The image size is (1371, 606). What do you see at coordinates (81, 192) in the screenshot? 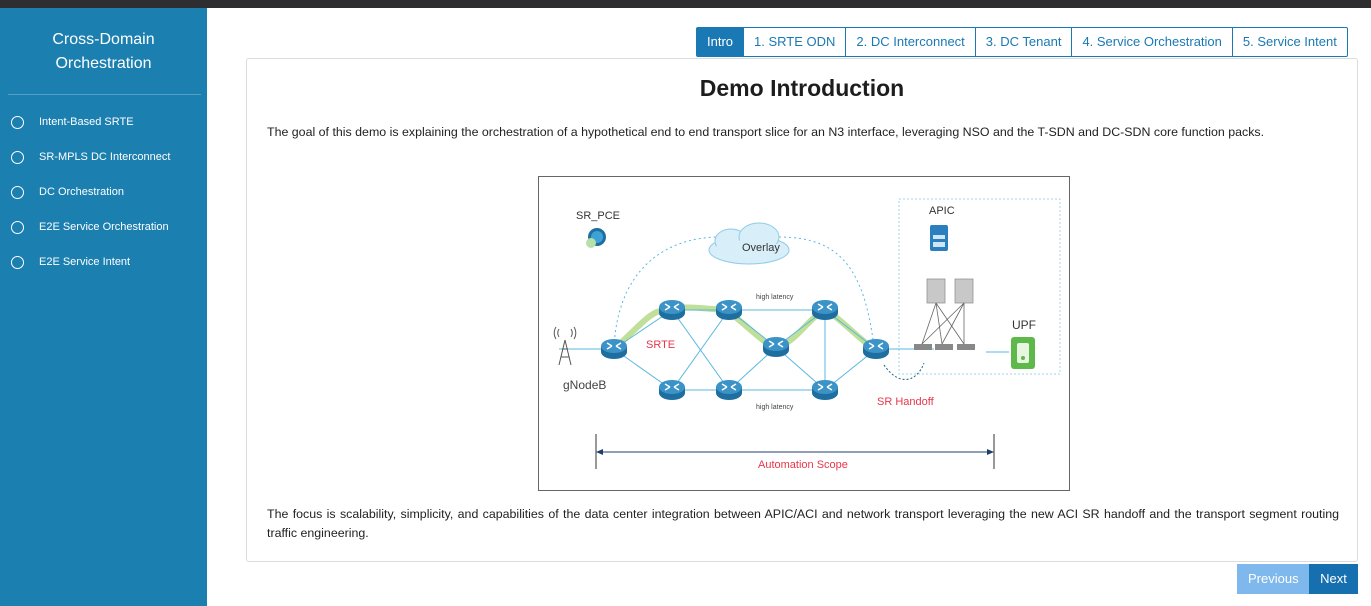
I see `sidebar-item-label: DC Orchestration` at bounding box center [81, 192].